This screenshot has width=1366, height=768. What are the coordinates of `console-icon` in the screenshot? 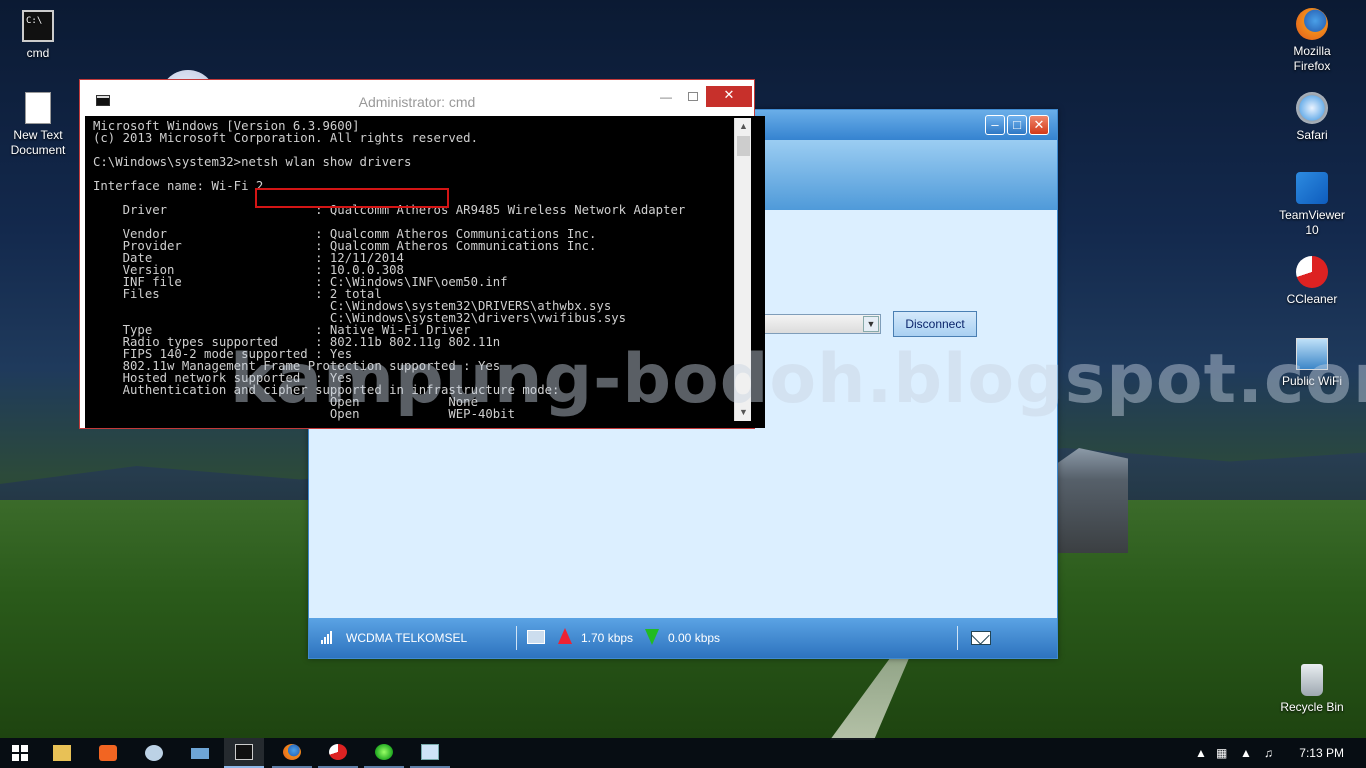 It's located at (244, 752).